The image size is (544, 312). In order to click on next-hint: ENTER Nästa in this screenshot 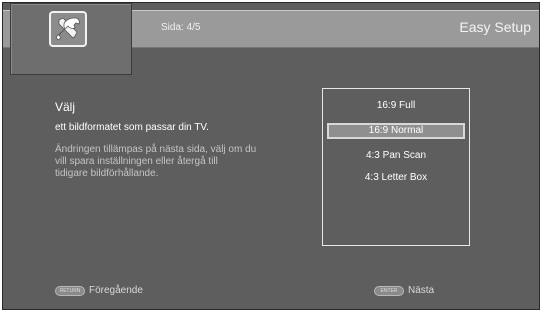, I will do `click(404, 290)`.